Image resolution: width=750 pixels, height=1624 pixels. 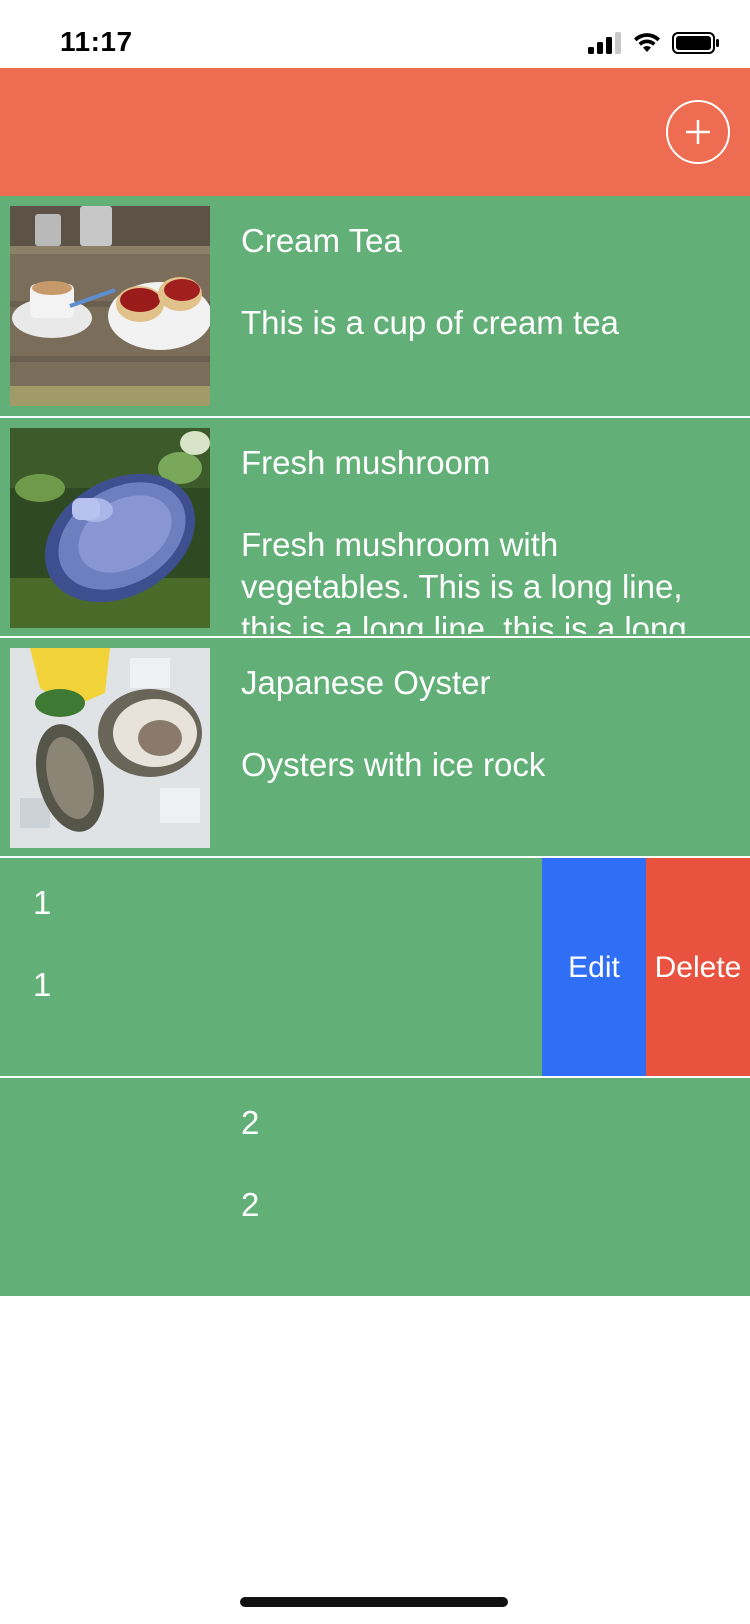 I want to click on row-text: Cream Tea This is a cup of cream tea, so click(x=485, y=282).